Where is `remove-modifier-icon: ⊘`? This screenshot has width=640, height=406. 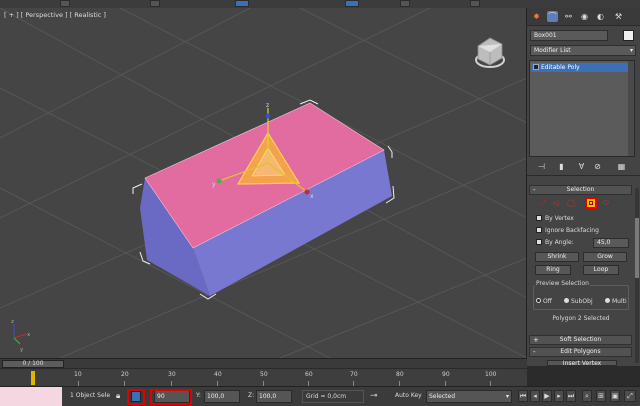
remove-modifier-icon: ⊘ is located at coordinates (597, 166).